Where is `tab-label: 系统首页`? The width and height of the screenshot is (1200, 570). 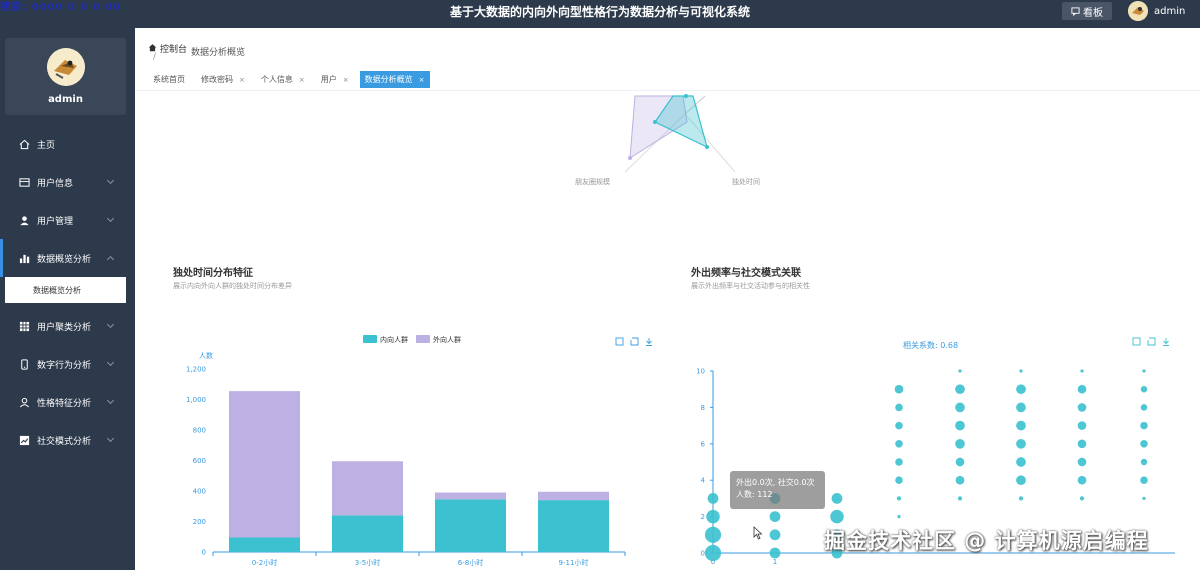 tab-label: 系统首页 is located at coordinates (169, 79).